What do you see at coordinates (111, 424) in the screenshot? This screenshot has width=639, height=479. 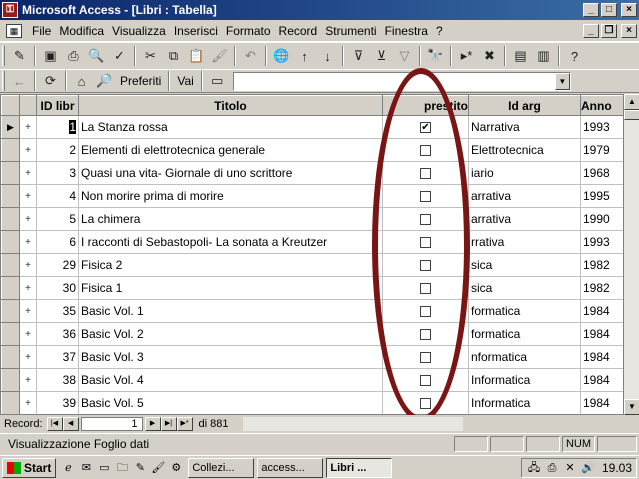 I see `current-record-input: 1` at bounding box center [111, 424].